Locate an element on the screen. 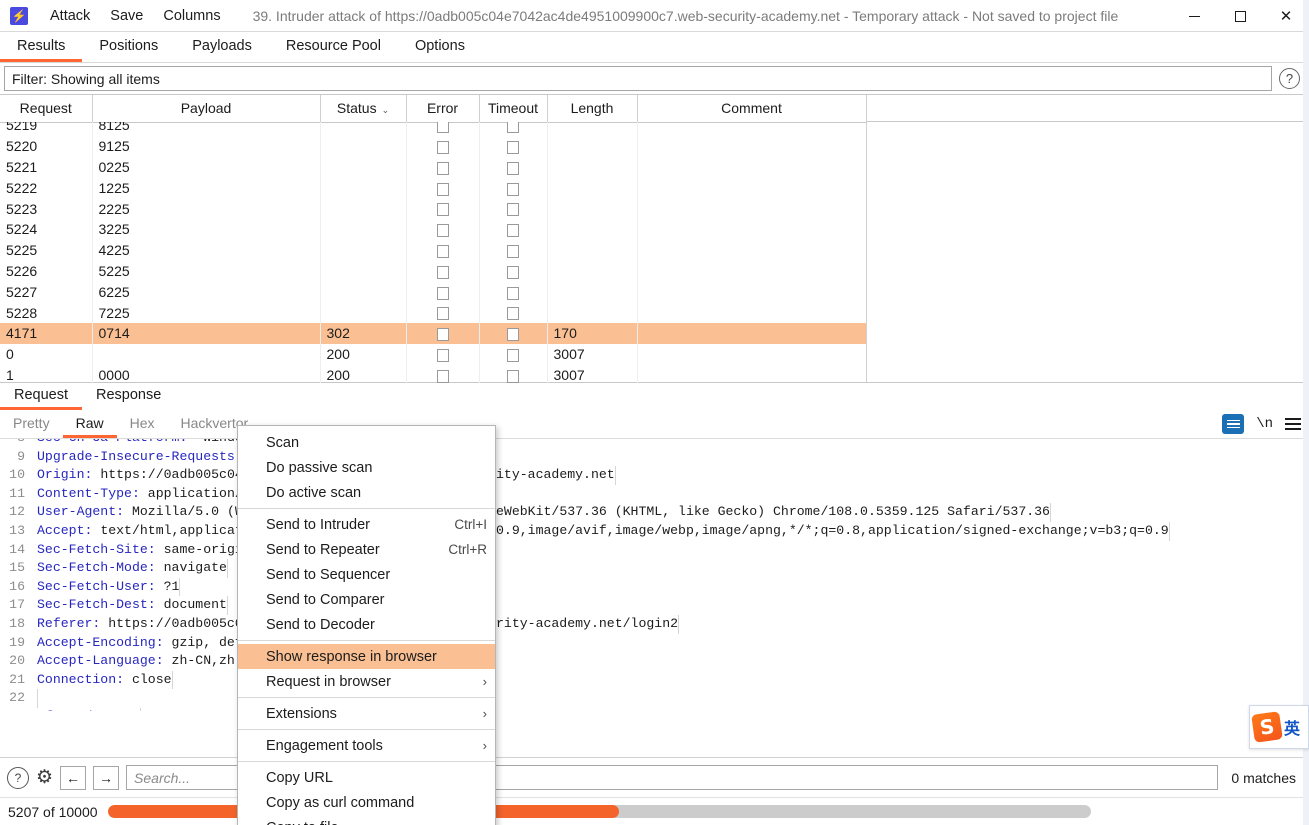  table-row: 5225 4225 is located at coordinates (433, 250).